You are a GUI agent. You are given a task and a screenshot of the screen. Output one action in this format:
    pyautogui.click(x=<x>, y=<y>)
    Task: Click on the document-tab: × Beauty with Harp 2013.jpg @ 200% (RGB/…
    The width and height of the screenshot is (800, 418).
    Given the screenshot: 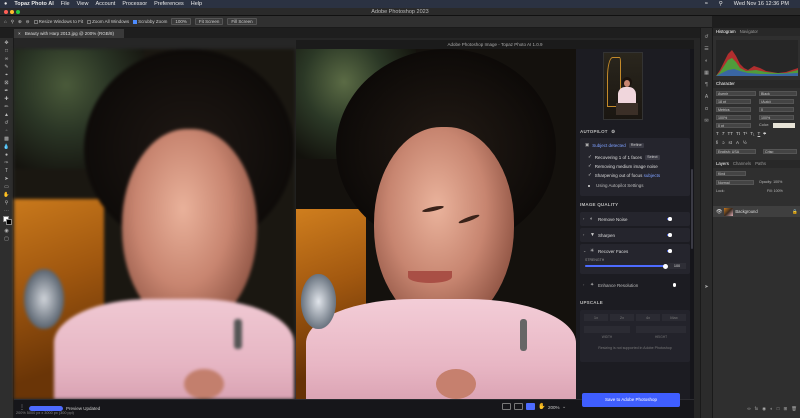 What is the action you would take?
    pyautogui.click(x=69, y=33)
    